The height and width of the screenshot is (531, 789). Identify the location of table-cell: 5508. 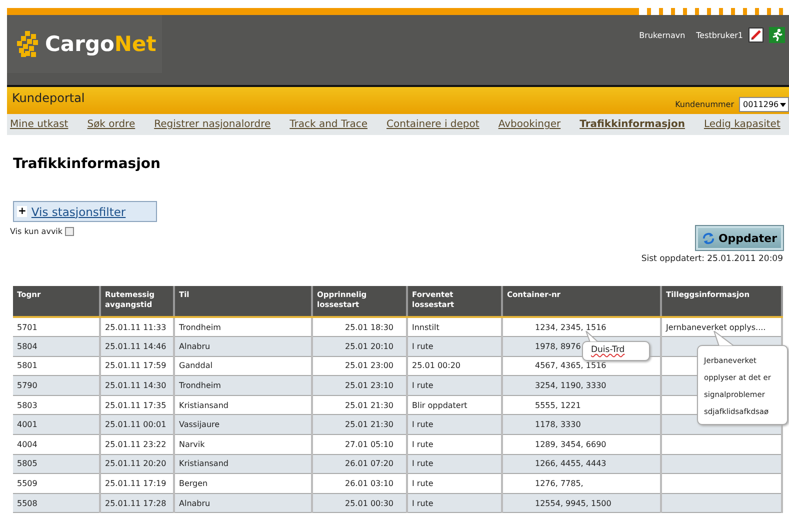
(27, 503).